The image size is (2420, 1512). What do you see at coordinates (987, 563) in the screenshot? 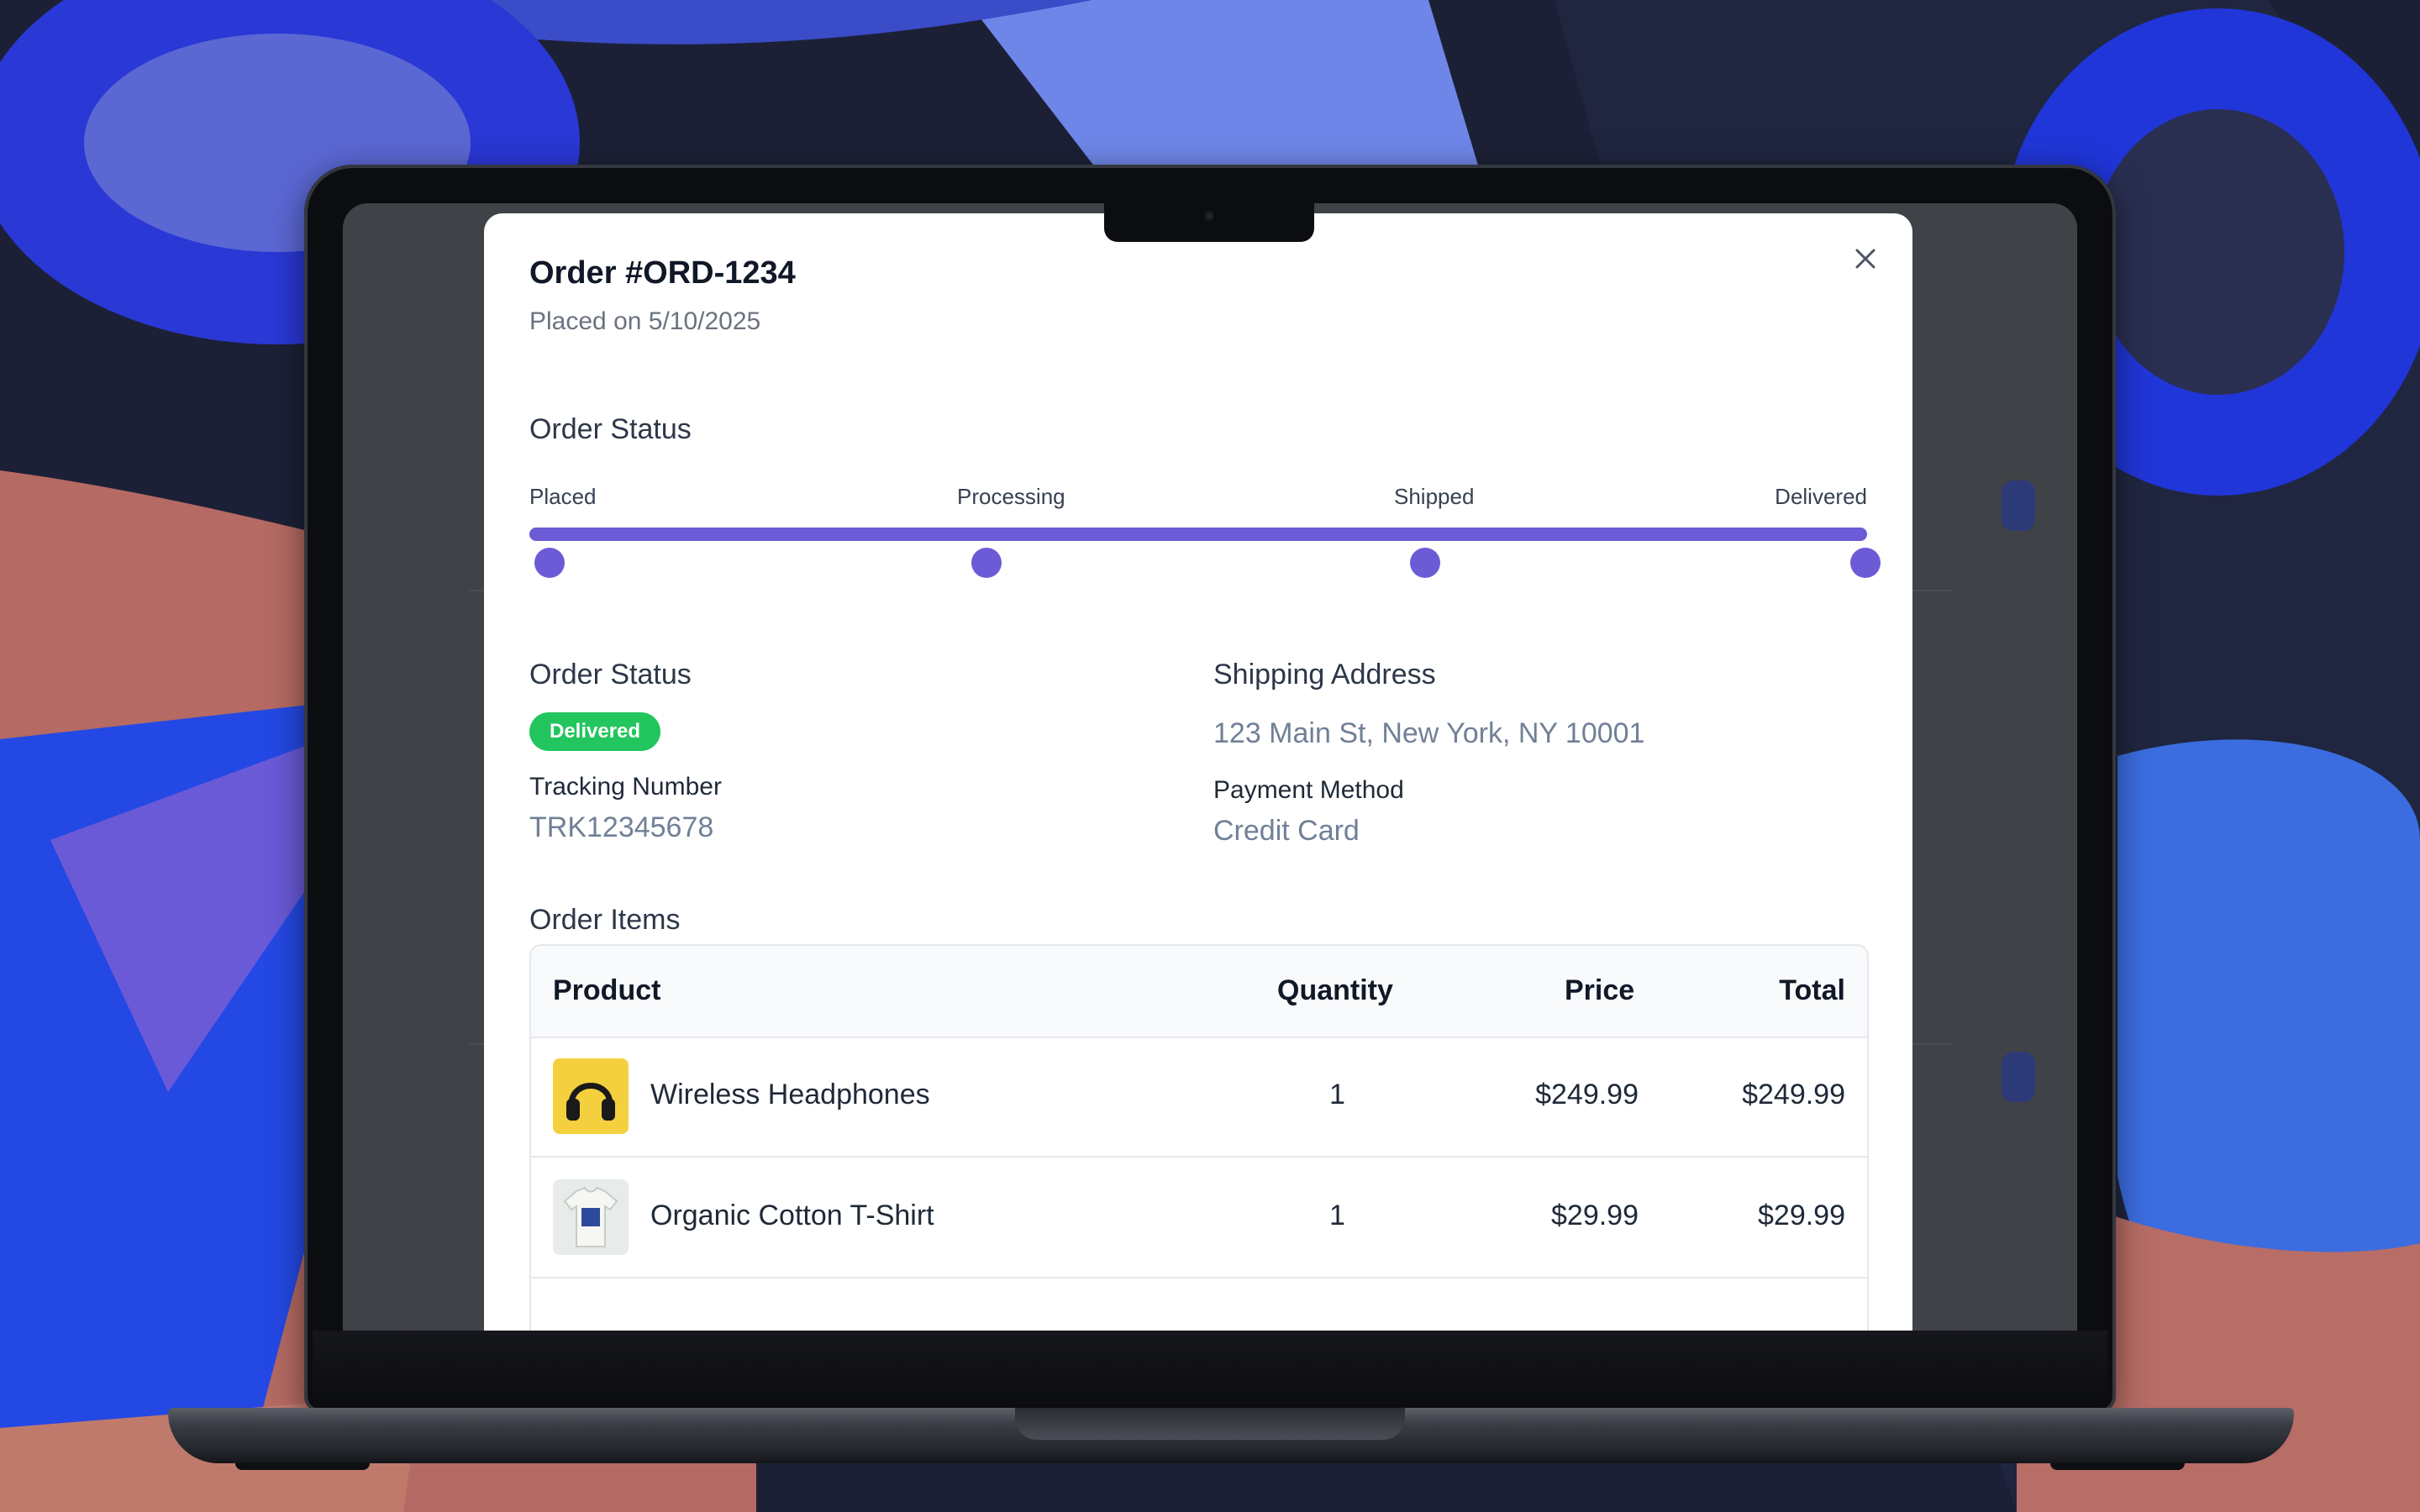
I see `step-dot-processing` at bounding box center [987, 563].